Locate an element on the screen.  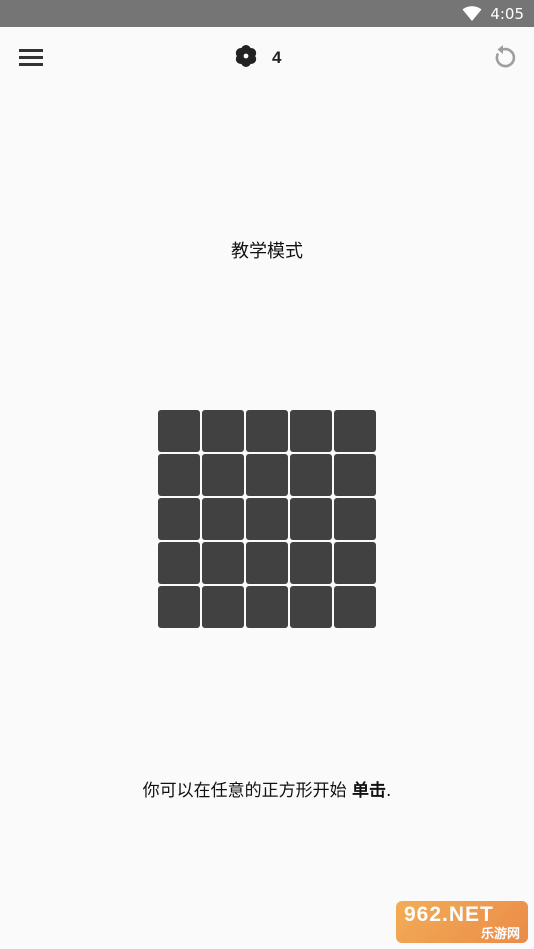
status-indicators: 4:05 is located at coordinates (493, 13).